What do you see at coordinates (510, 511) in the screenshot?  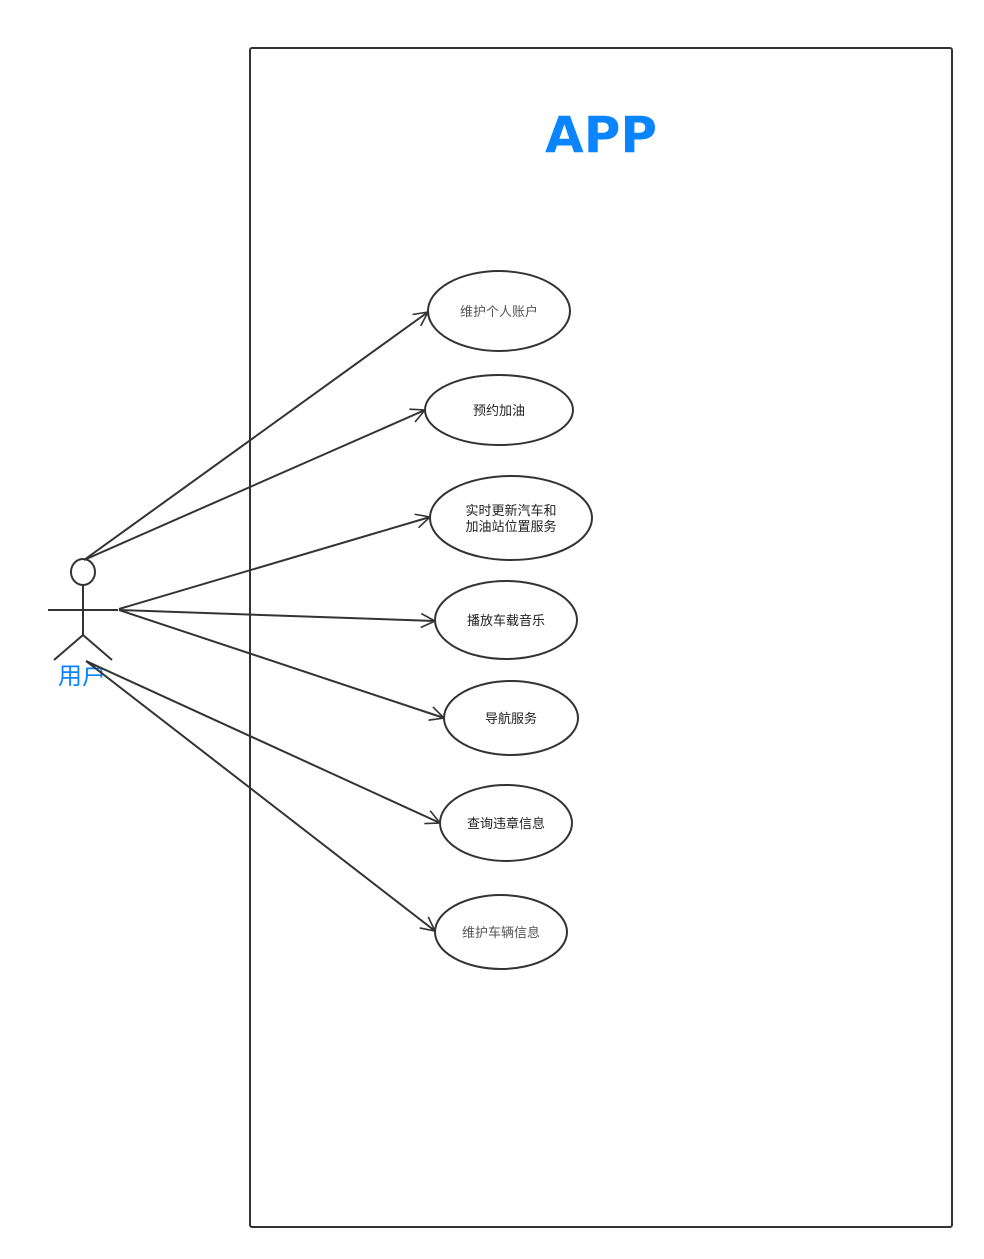 I see `use-case-label: 实时更新汽车和` at bounding box center [510, 511].